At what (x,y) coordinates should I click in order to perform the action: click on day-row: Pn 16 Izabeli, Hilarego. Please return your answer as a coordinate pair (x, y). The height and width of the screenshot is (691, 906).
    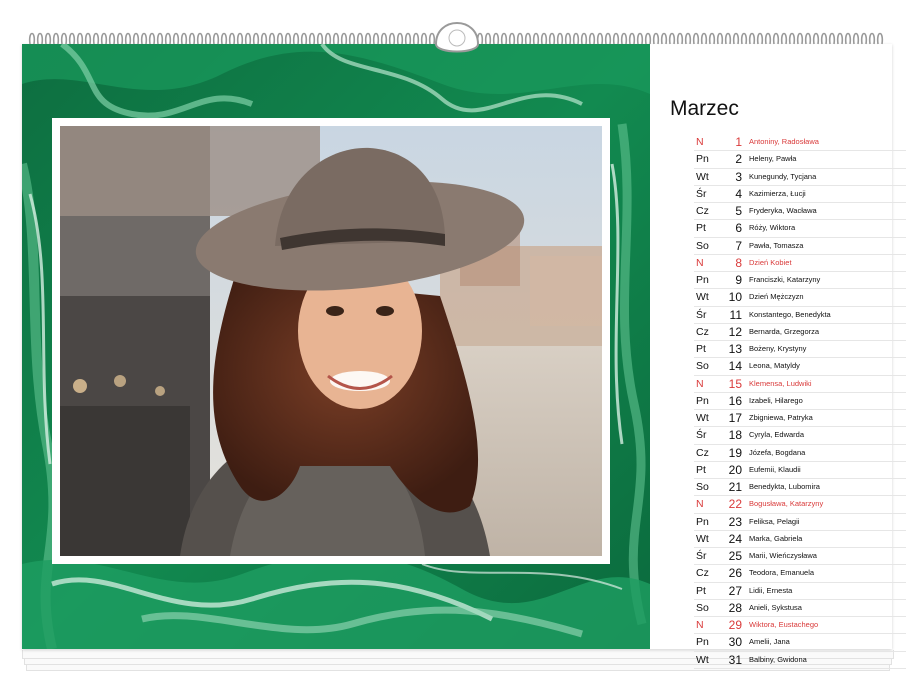
    Looking at the image, I should click on (800, 401).